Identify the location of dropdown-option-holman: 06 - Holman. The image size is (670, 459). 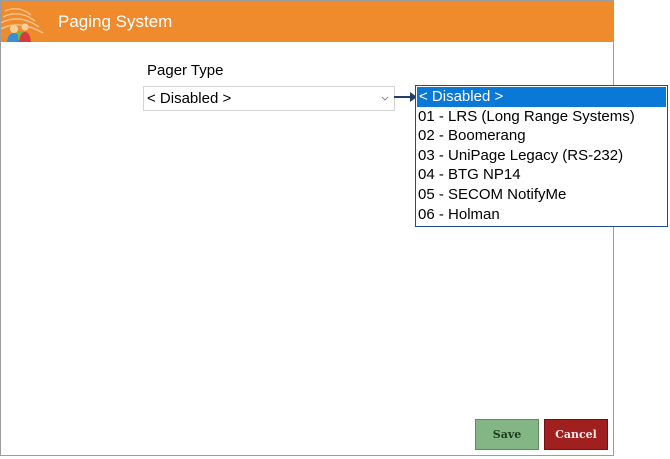
(541, 215).